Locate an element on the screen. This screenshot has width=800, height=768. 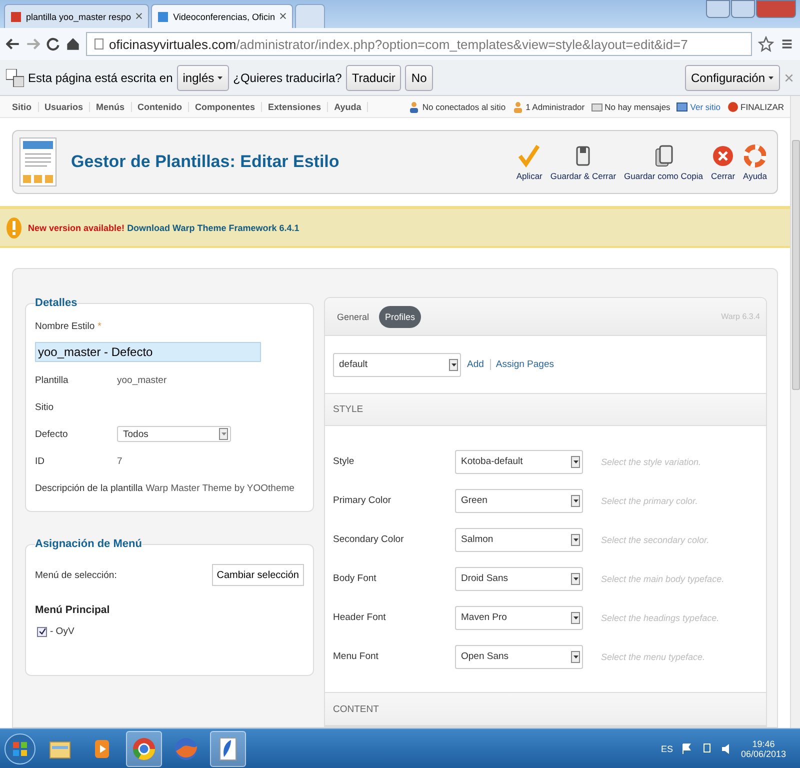
flag-icon is located at coordinates (686, 748).